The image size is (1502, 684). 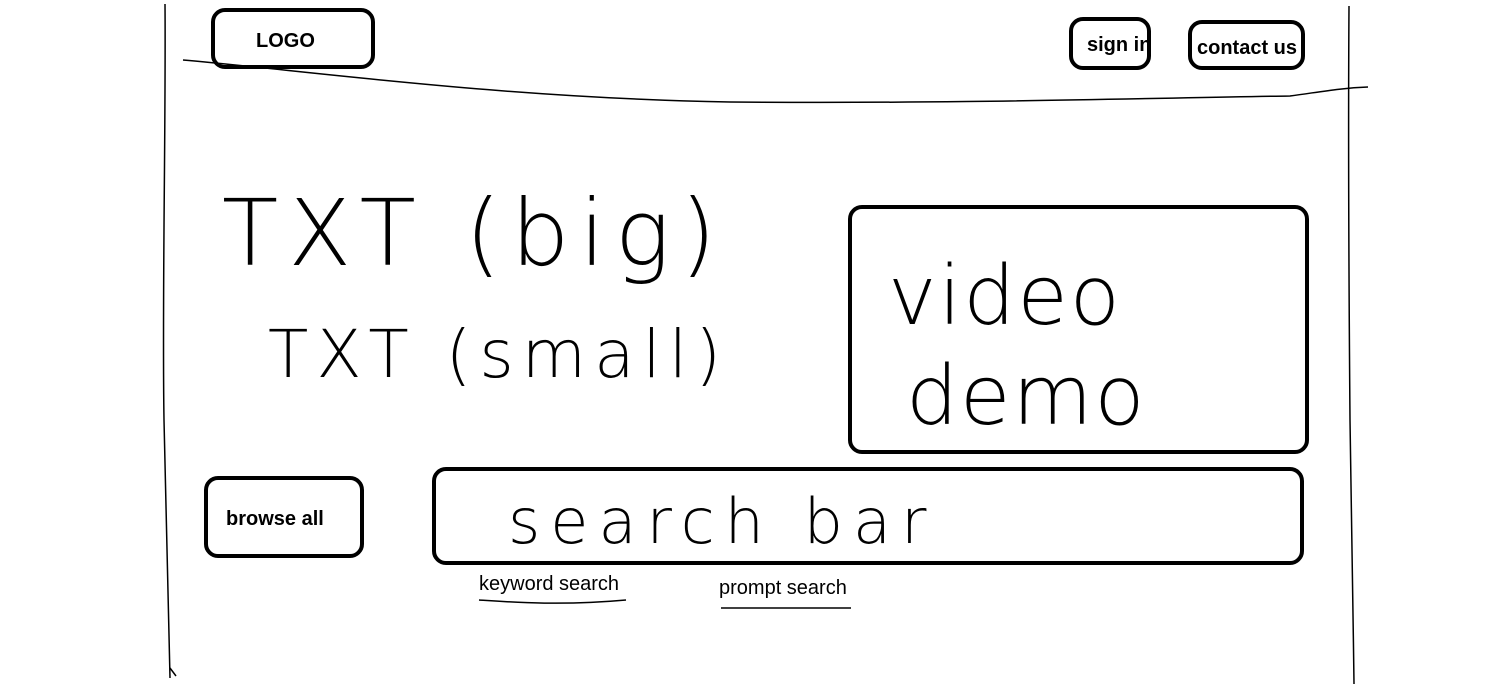 I want to click on contact-us-button: contact us, so click(x=1246, y=45).